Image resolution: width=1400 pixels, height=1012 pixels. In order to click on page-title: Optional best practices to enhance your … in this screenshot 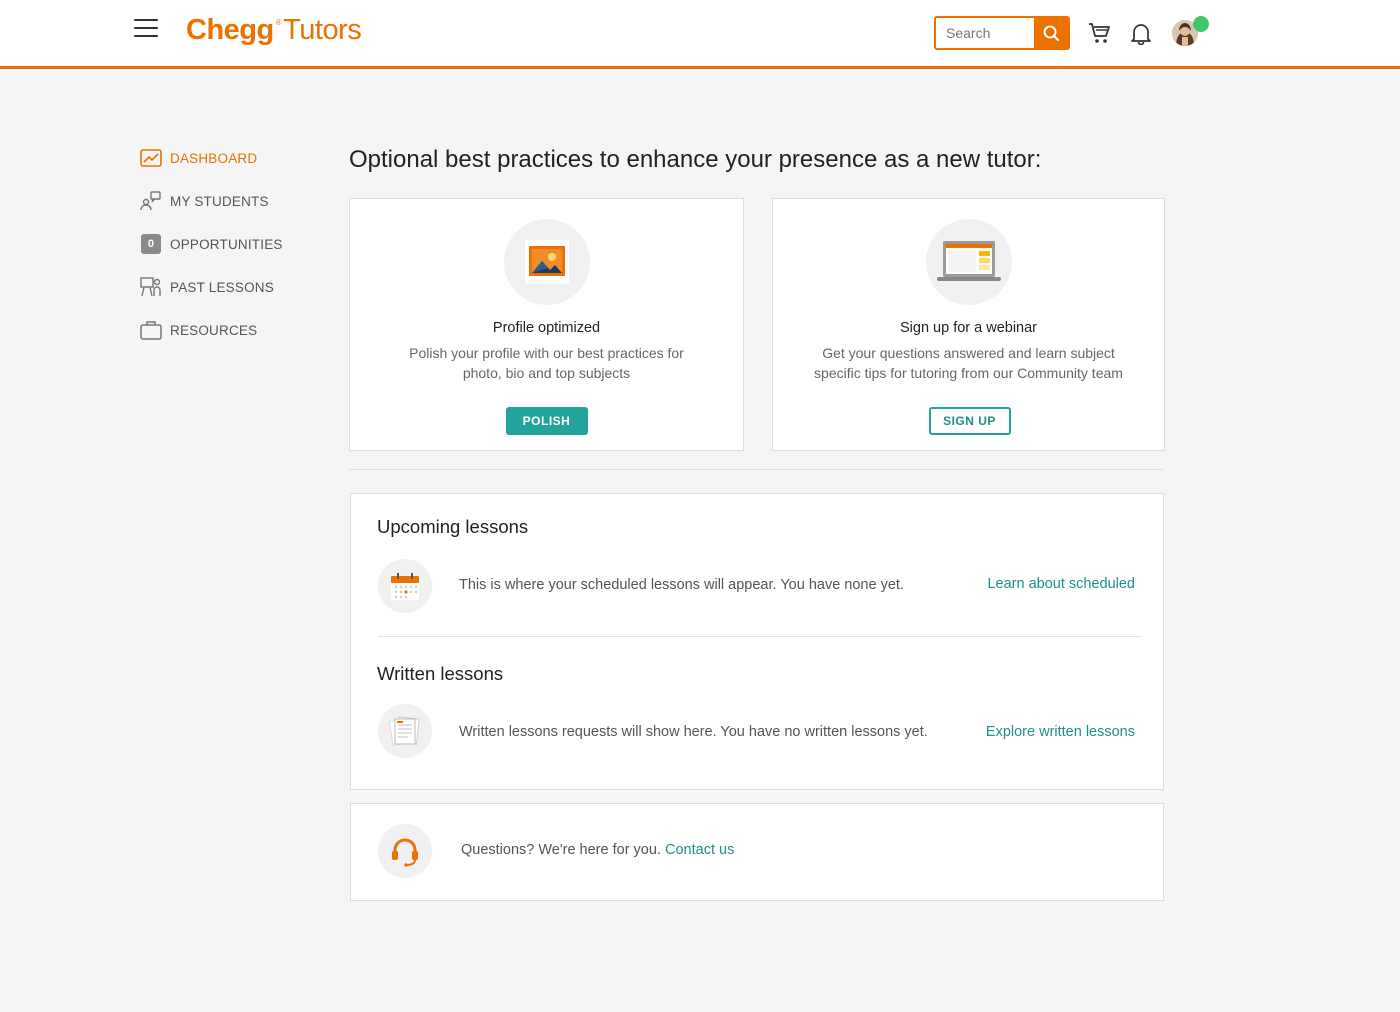, I will do `click(695, 159)`.